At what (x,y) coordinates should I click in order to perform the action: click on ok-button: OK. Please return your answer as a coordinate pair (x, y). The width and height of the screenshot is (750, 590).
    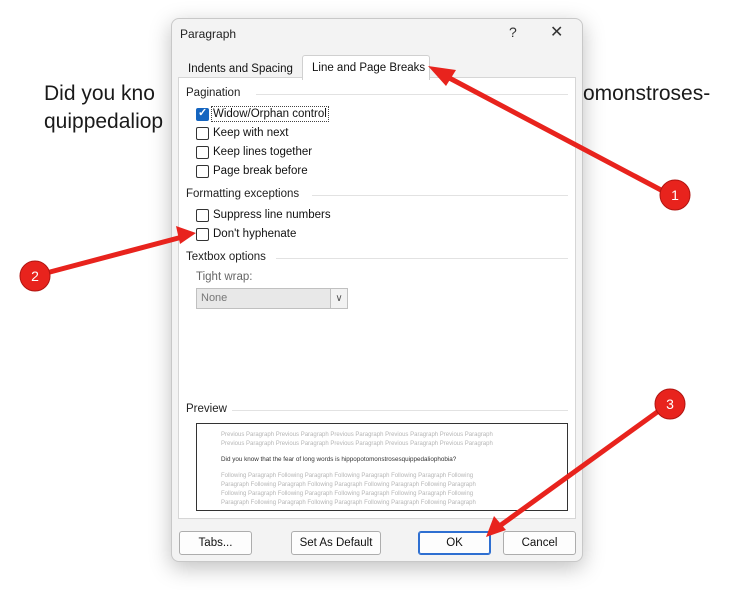
    Looking at the image, I should click on (454, 543).